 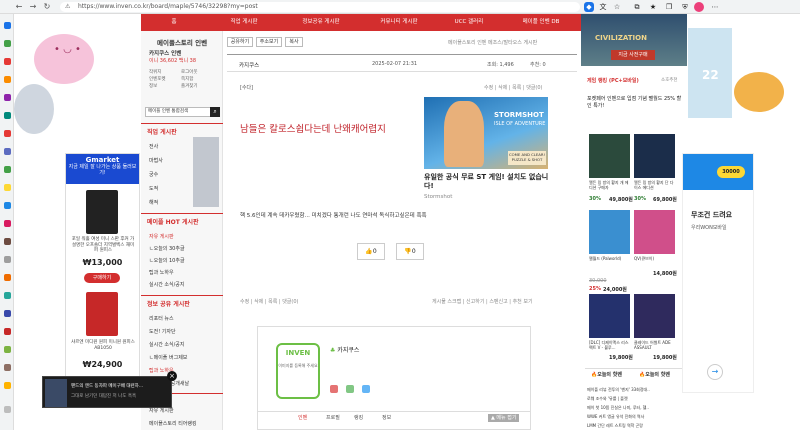 I want to click on ad-buy-button: 구매하기, so click(x=102, y=278).